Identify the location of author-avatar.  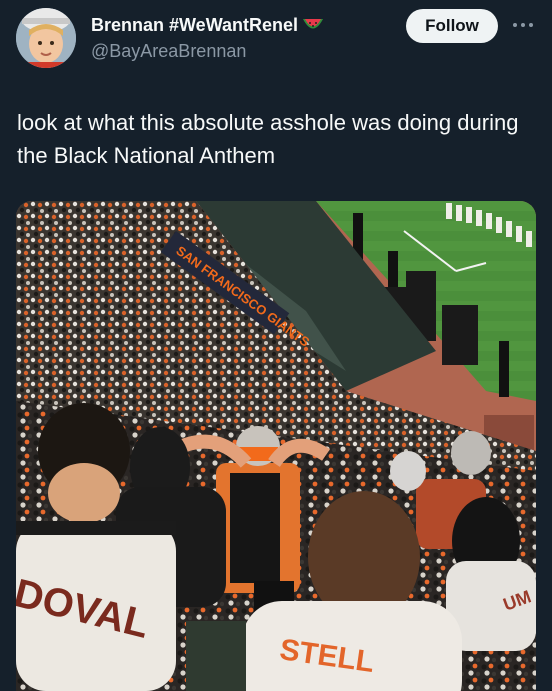
(46, 38).